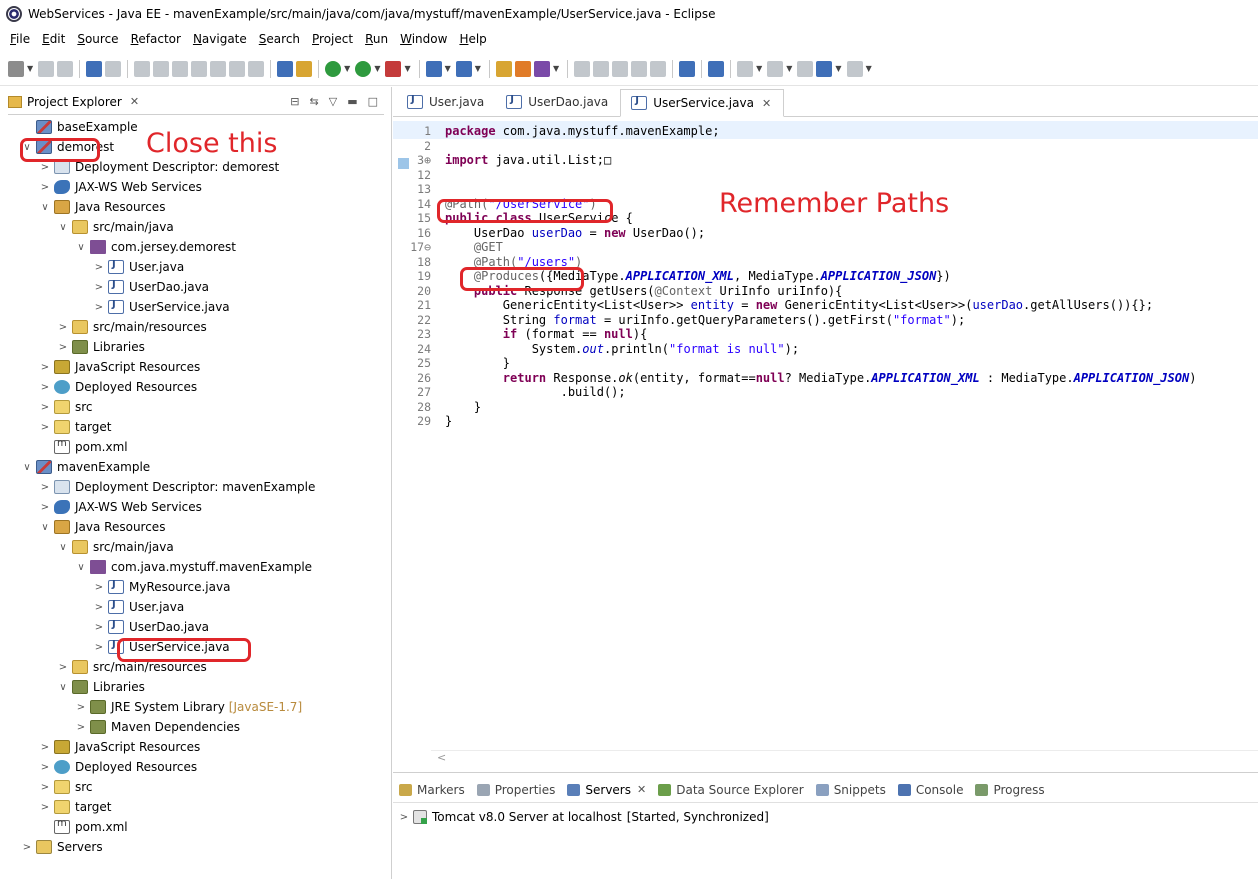 This screenshot has height=879, width=1258. What do you see at coordinates (176, 487) in the screenshot?
I see `tree-item: > Deployment Descriptor: mavenExample` at bounding box center [176, 487].